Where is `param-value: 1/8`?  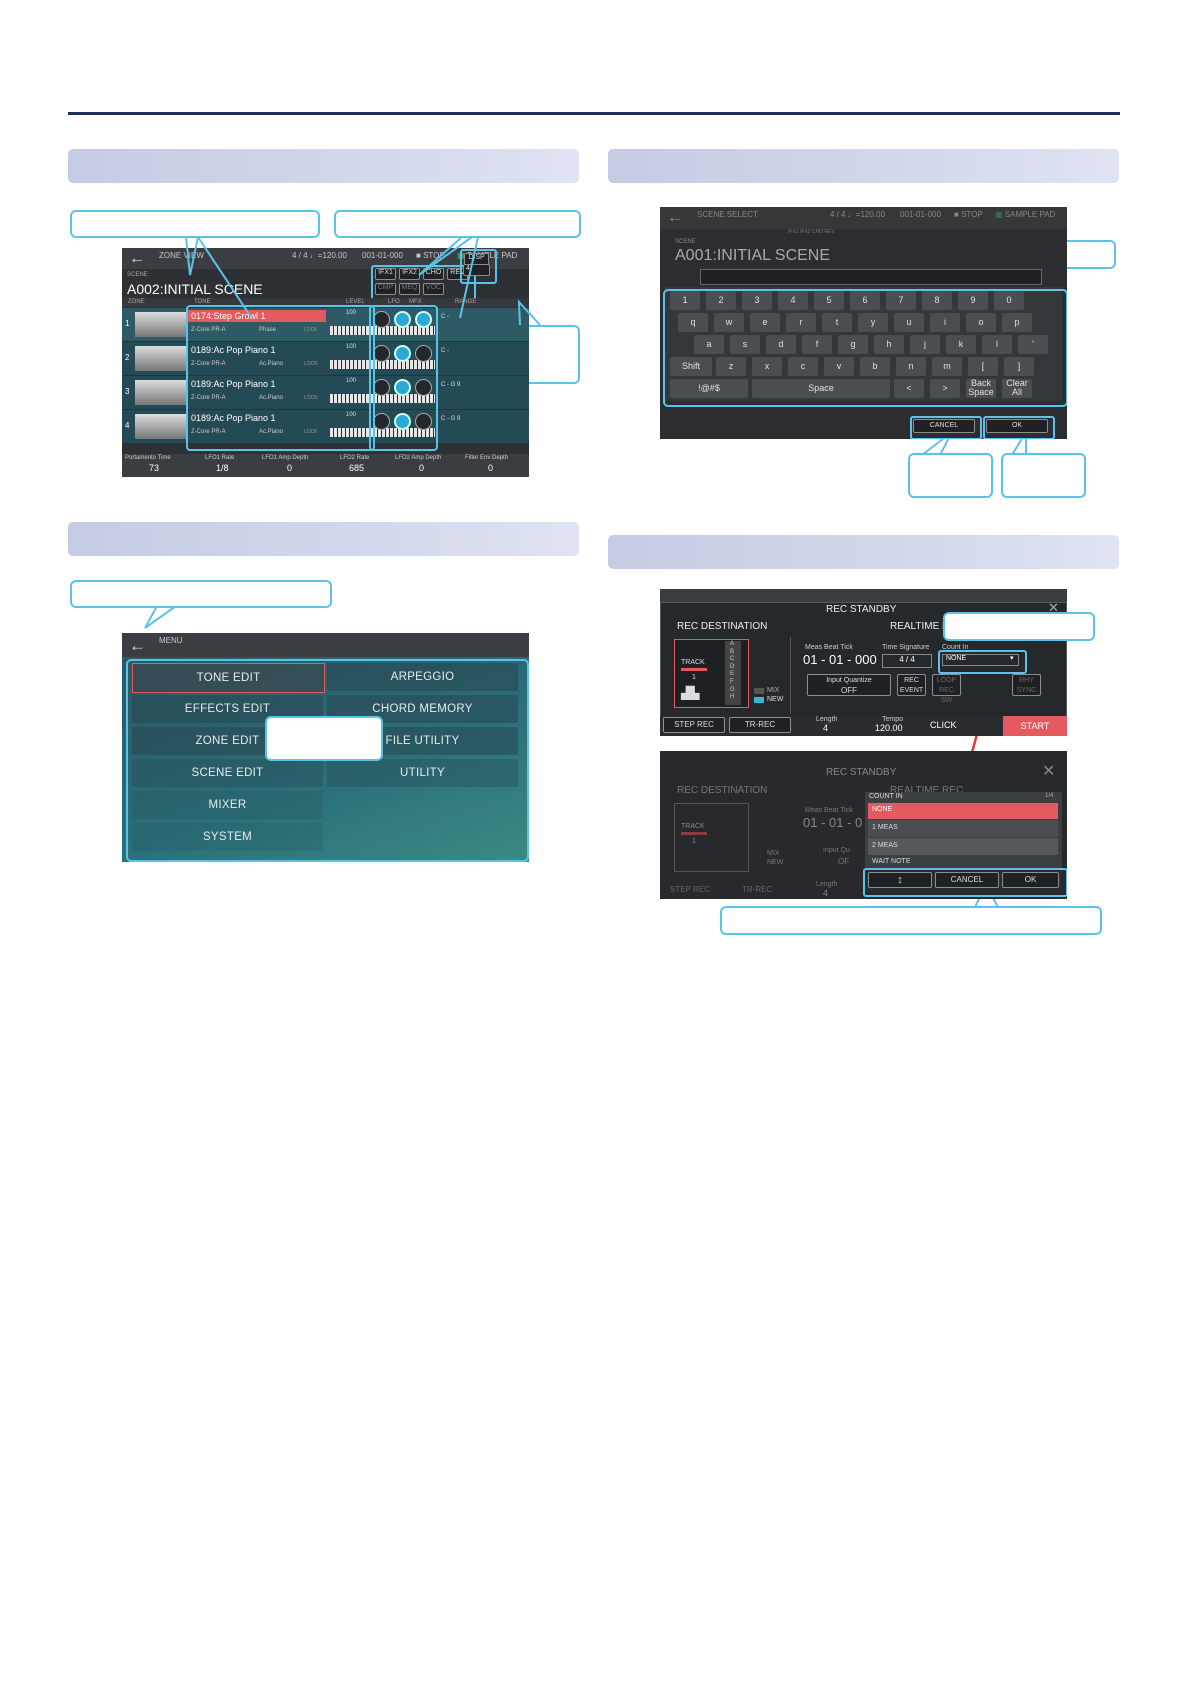 param-value: 1/8 is located at coordinates (222, 468).